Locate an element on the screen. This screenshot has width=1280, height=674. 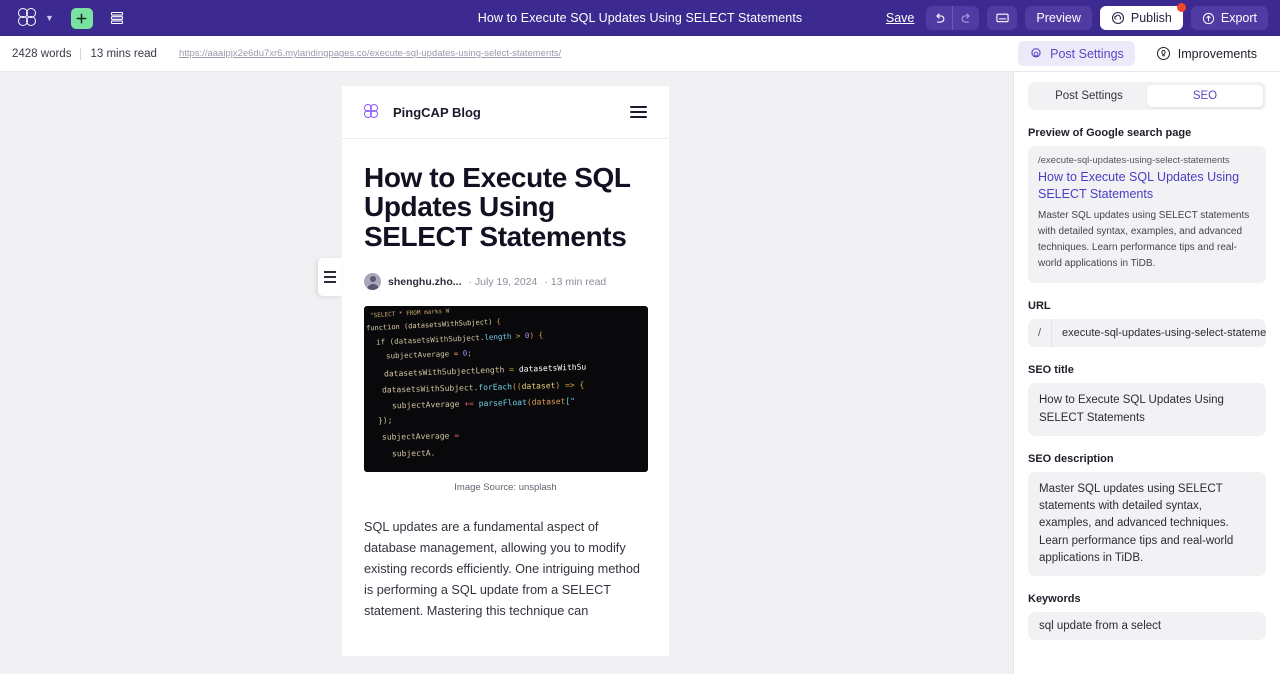
save-button: Save is located at coordinates (900, 18).